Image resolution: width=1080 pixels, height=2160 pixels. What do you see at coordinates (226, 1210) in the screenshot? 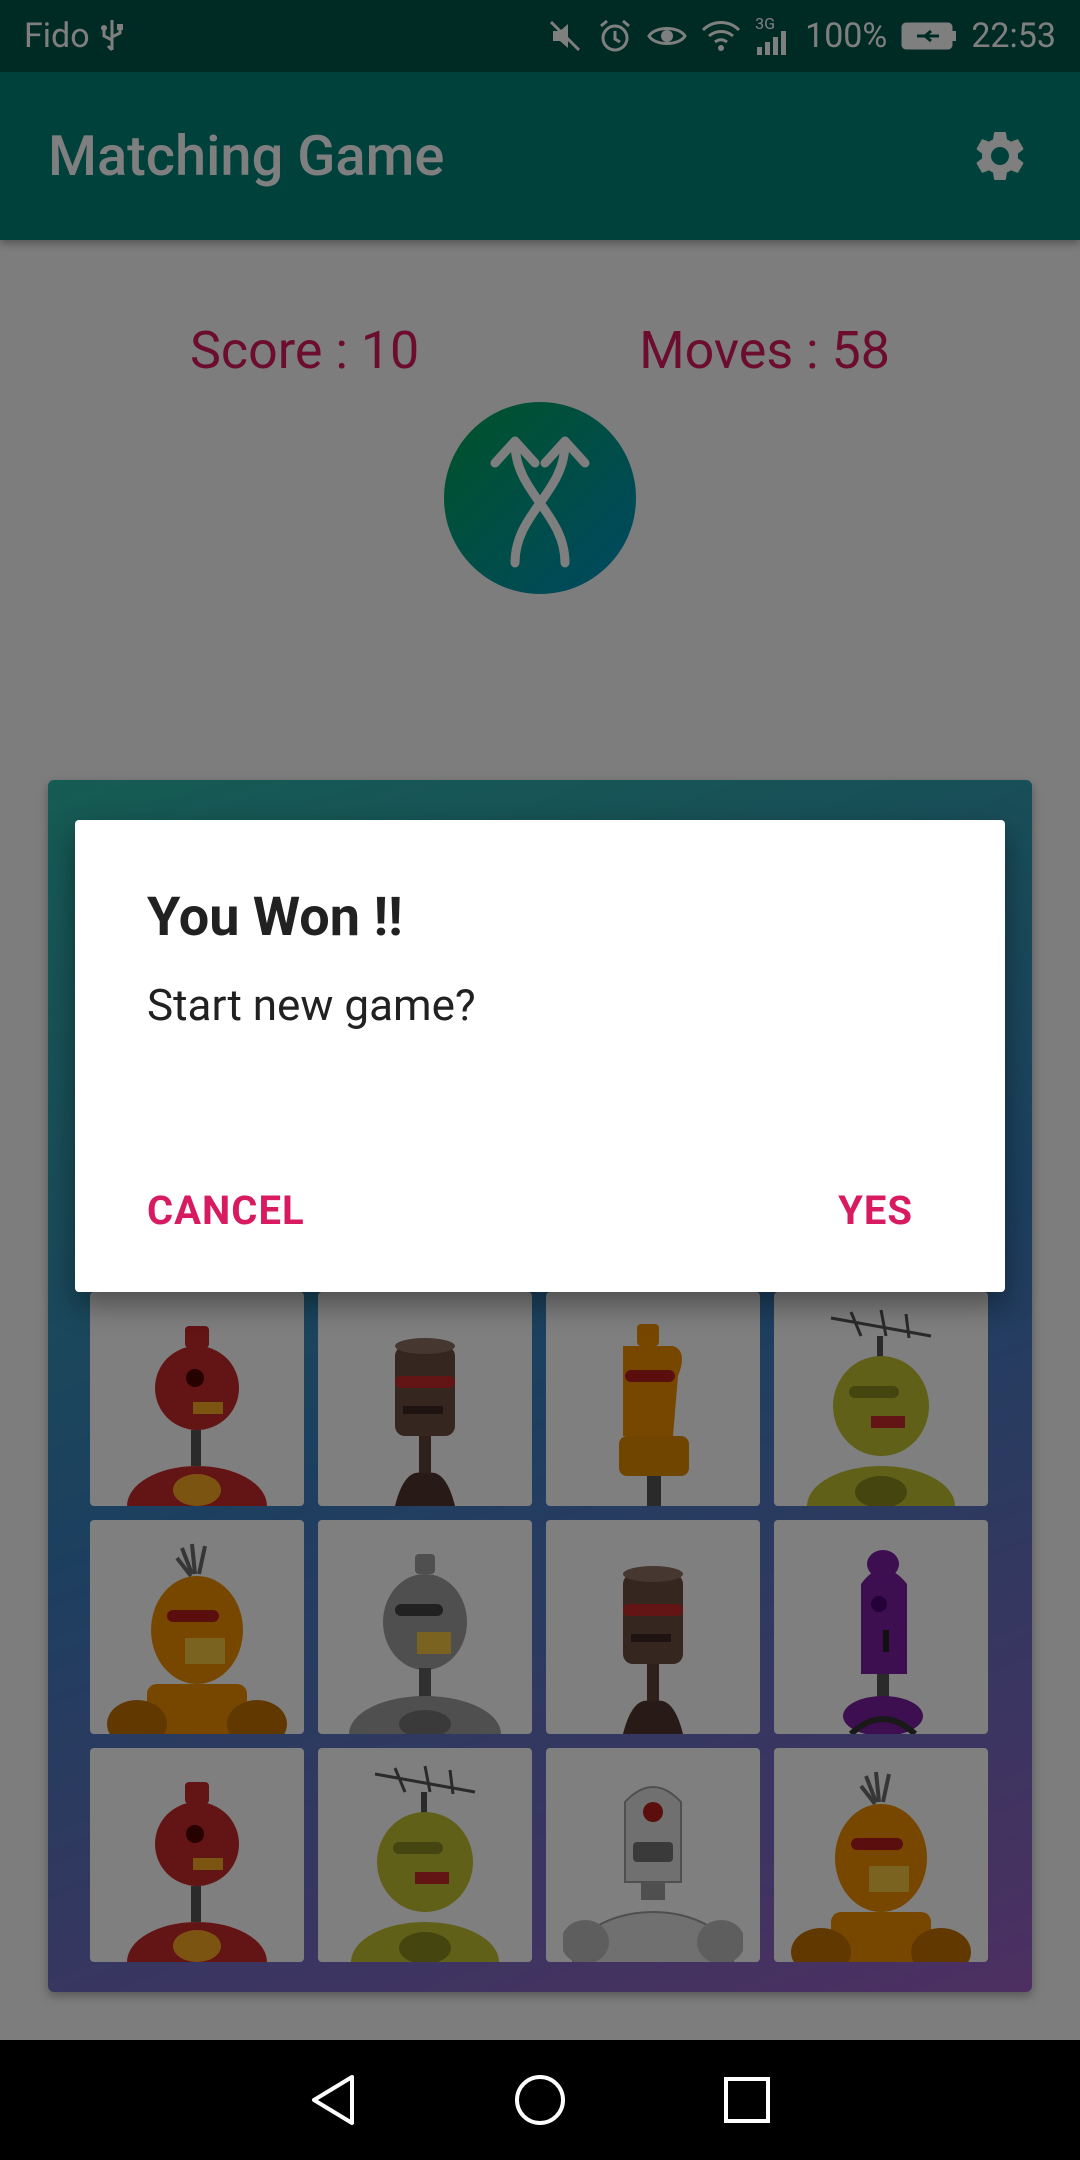
I see `cancel-button: CANCEL` at bounding box center [226, 1210].